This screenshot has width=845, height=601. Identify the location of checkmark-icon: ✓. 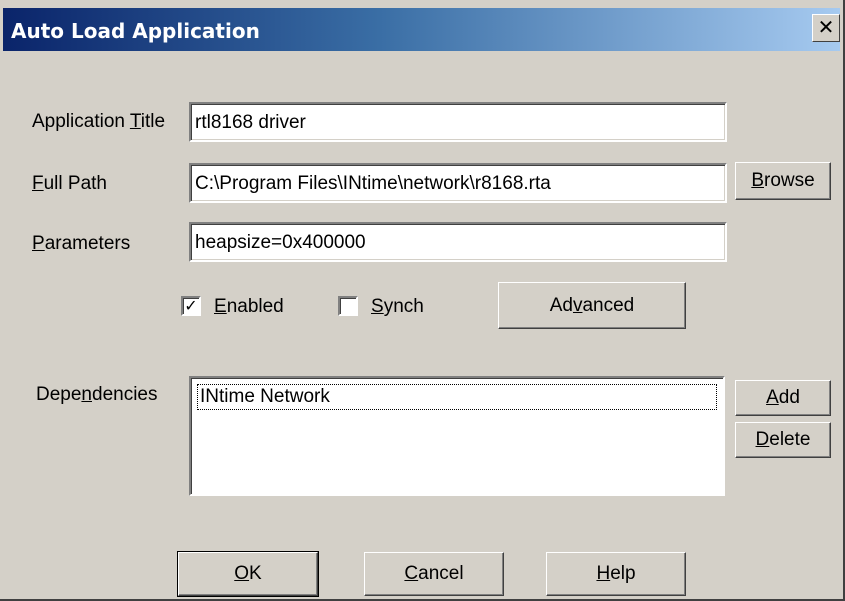
(191, 305).